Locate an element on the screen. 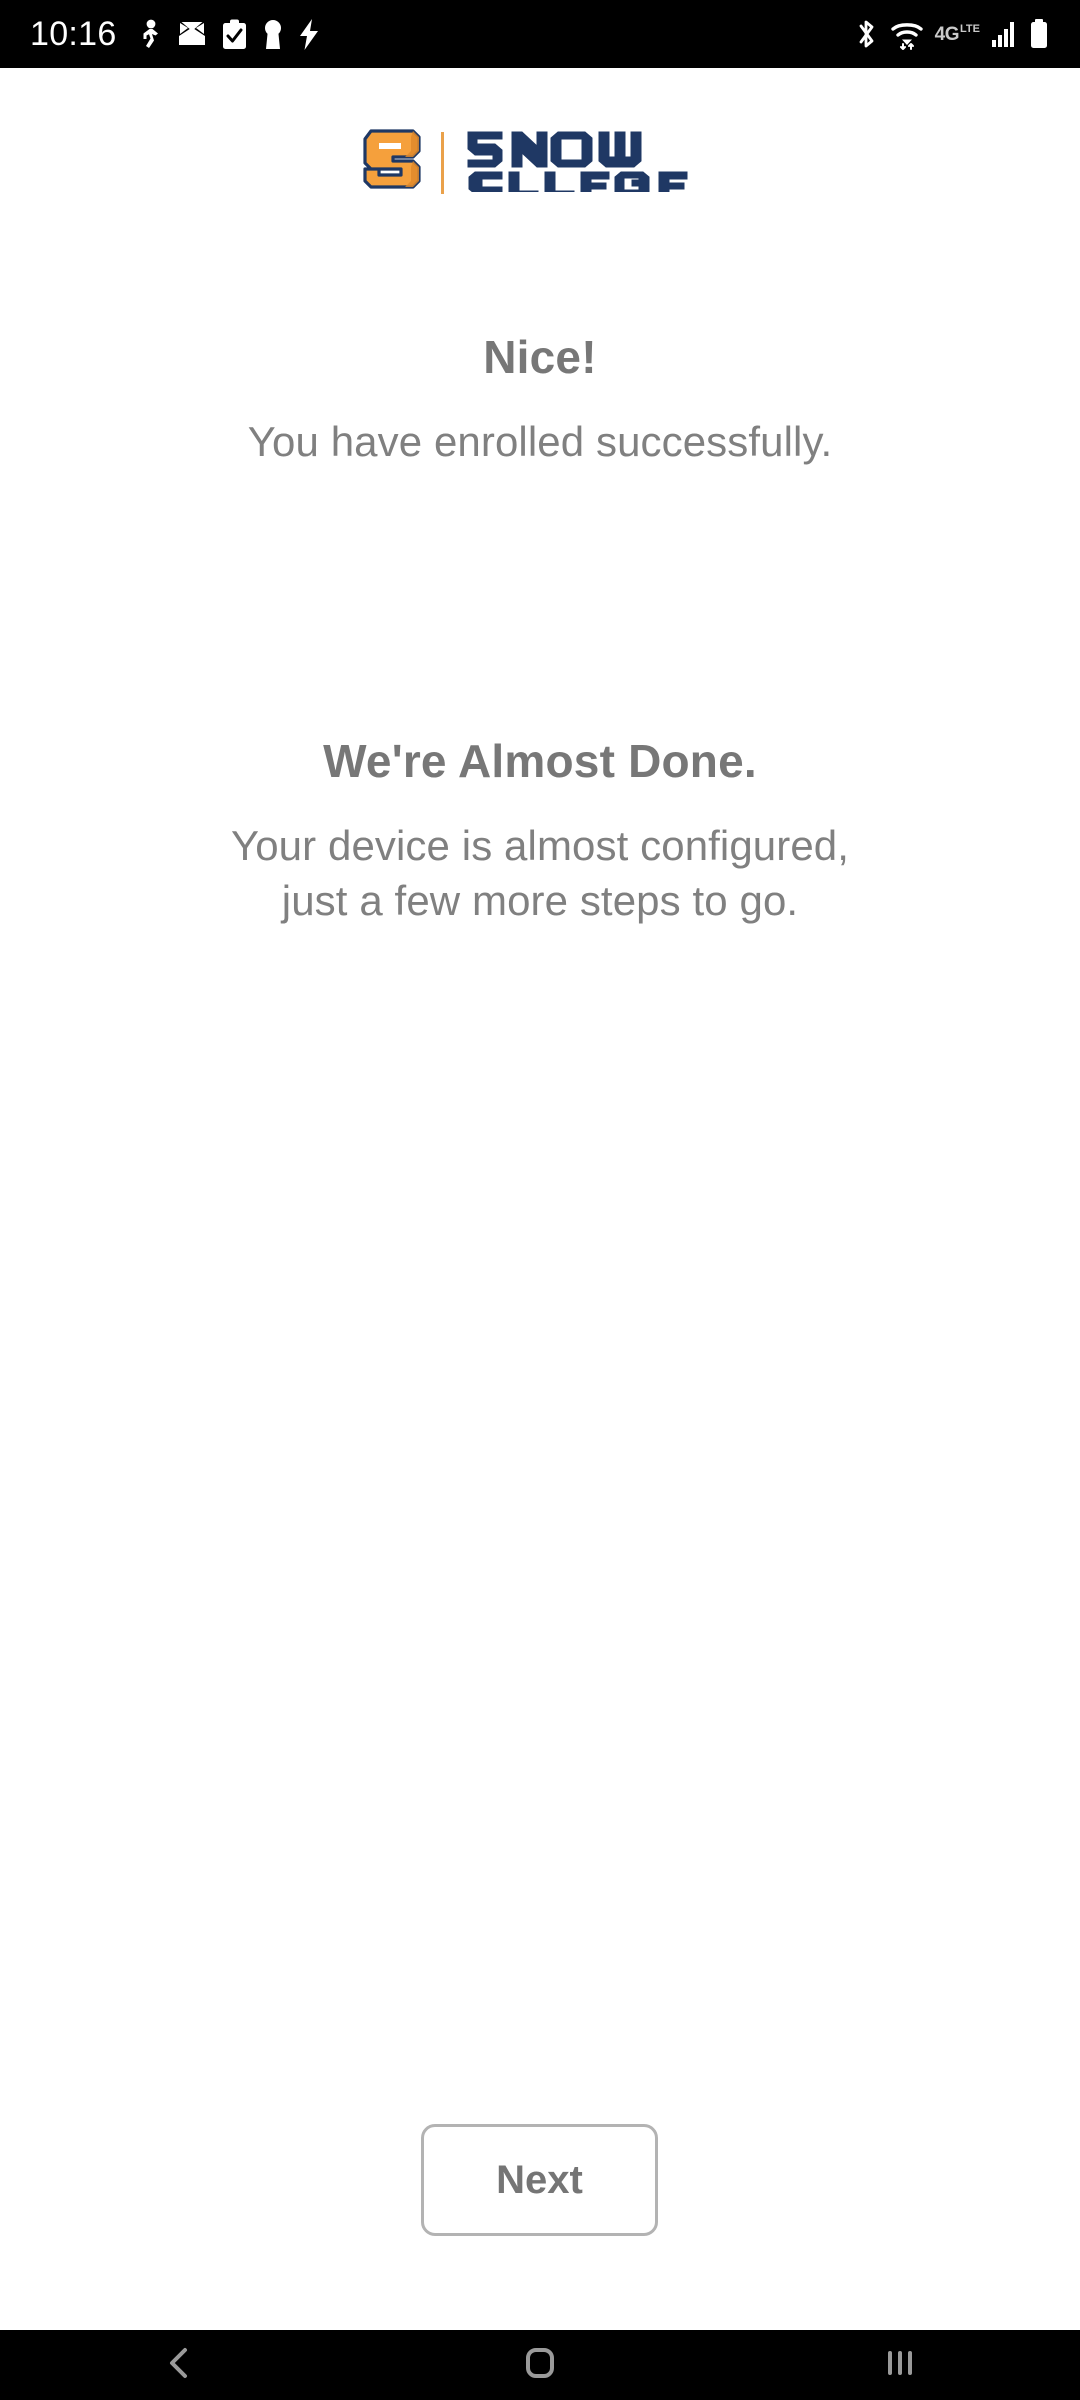 The width and height of the screenshot is (1080, 2400). nav-back-button is located at coordinates (180, 2365).